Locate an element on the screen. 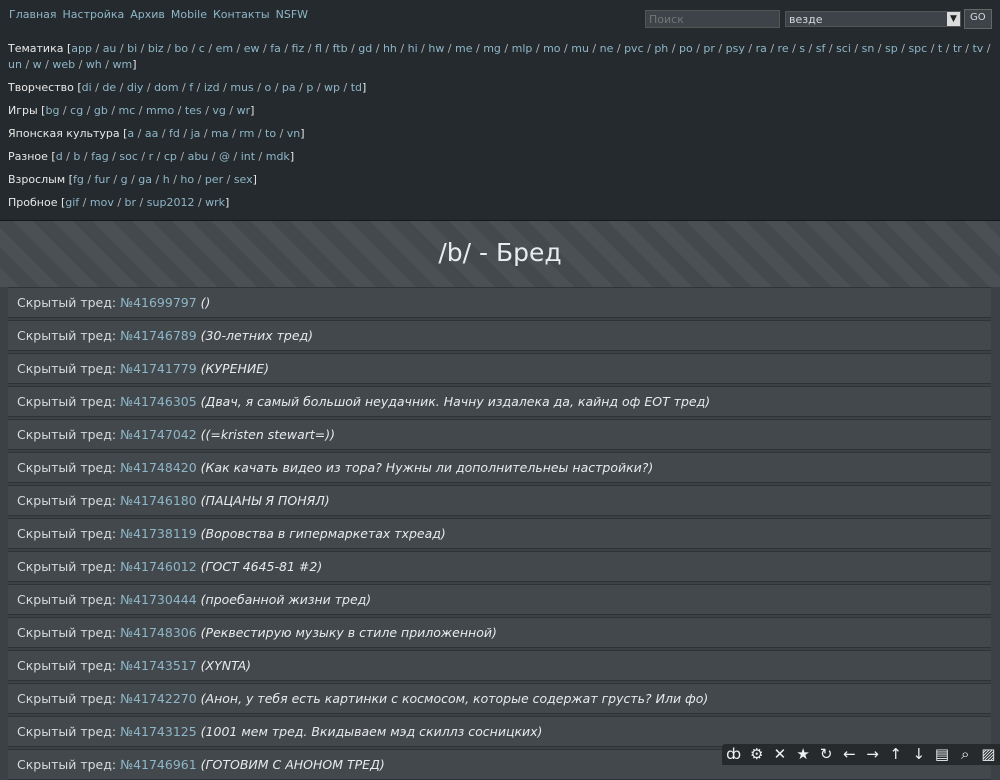  board-link: au is located at coordinates (110, 48).